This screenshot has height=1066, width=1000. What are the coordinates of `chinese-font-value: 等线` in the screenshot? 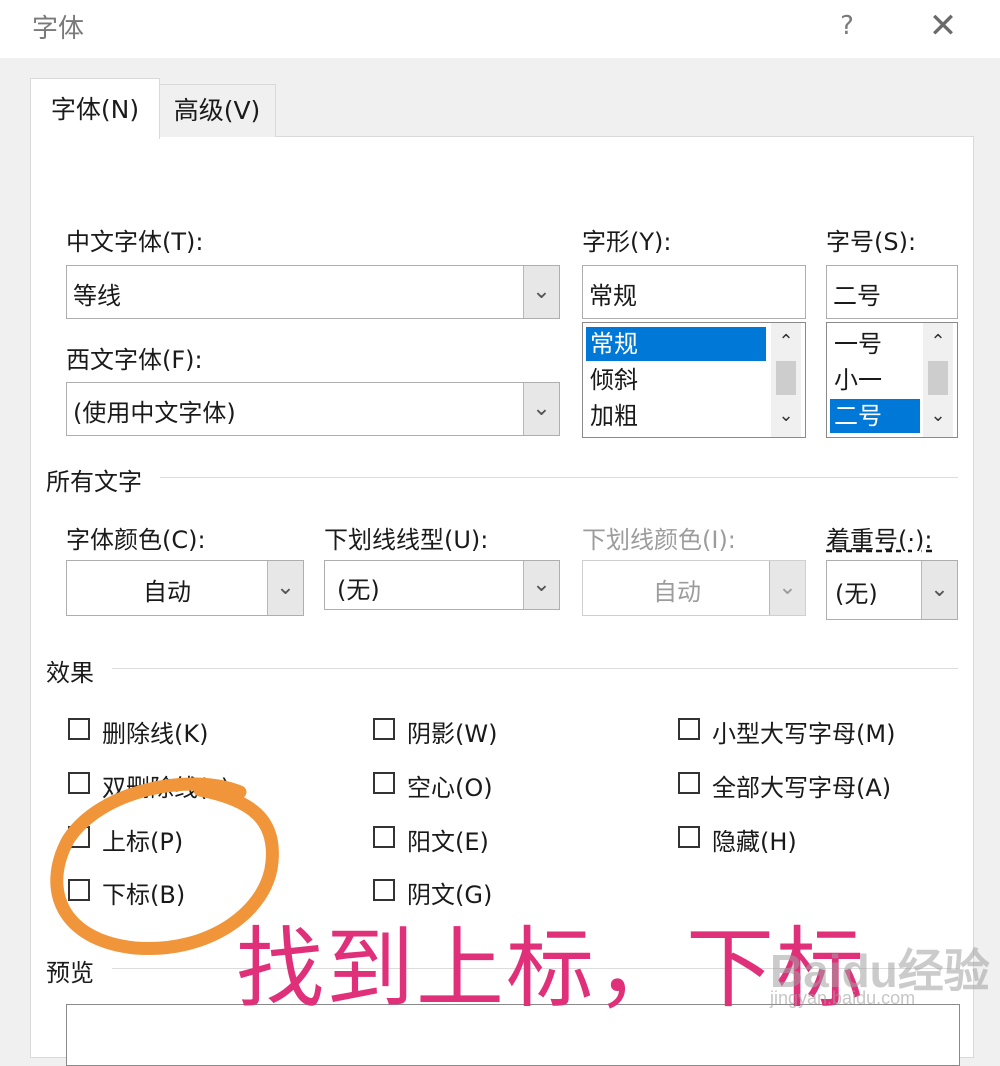 It's located at (97, 296).